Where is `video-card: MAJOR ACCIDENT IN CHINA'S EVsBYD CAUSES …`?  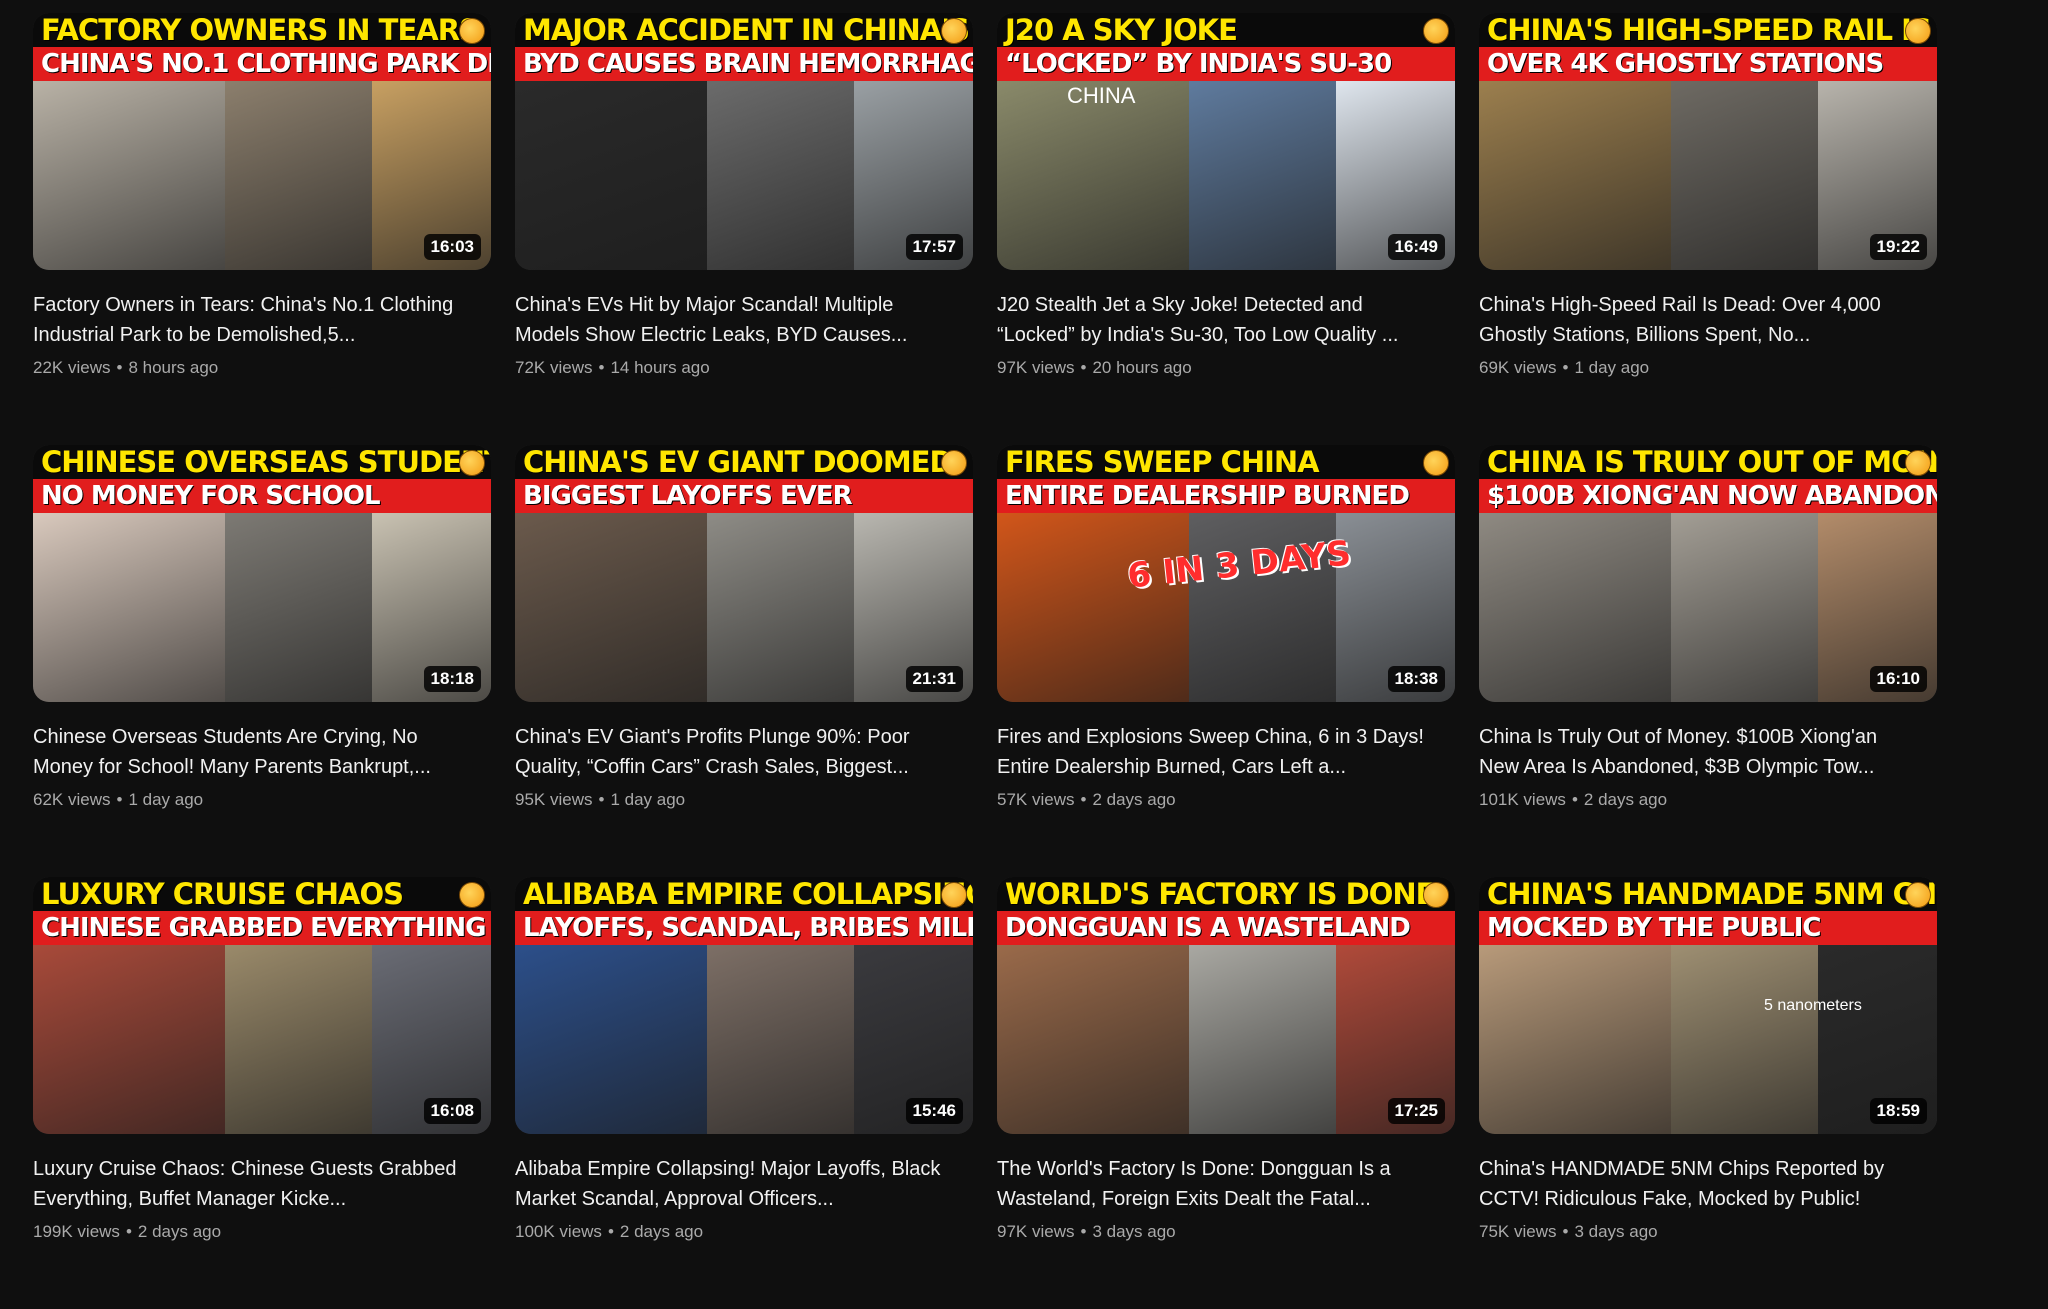 video-card: MAJOR ACCIDENT IN CHINA'S EVsBYD CAUSES … is located at coordinates (744, 229).